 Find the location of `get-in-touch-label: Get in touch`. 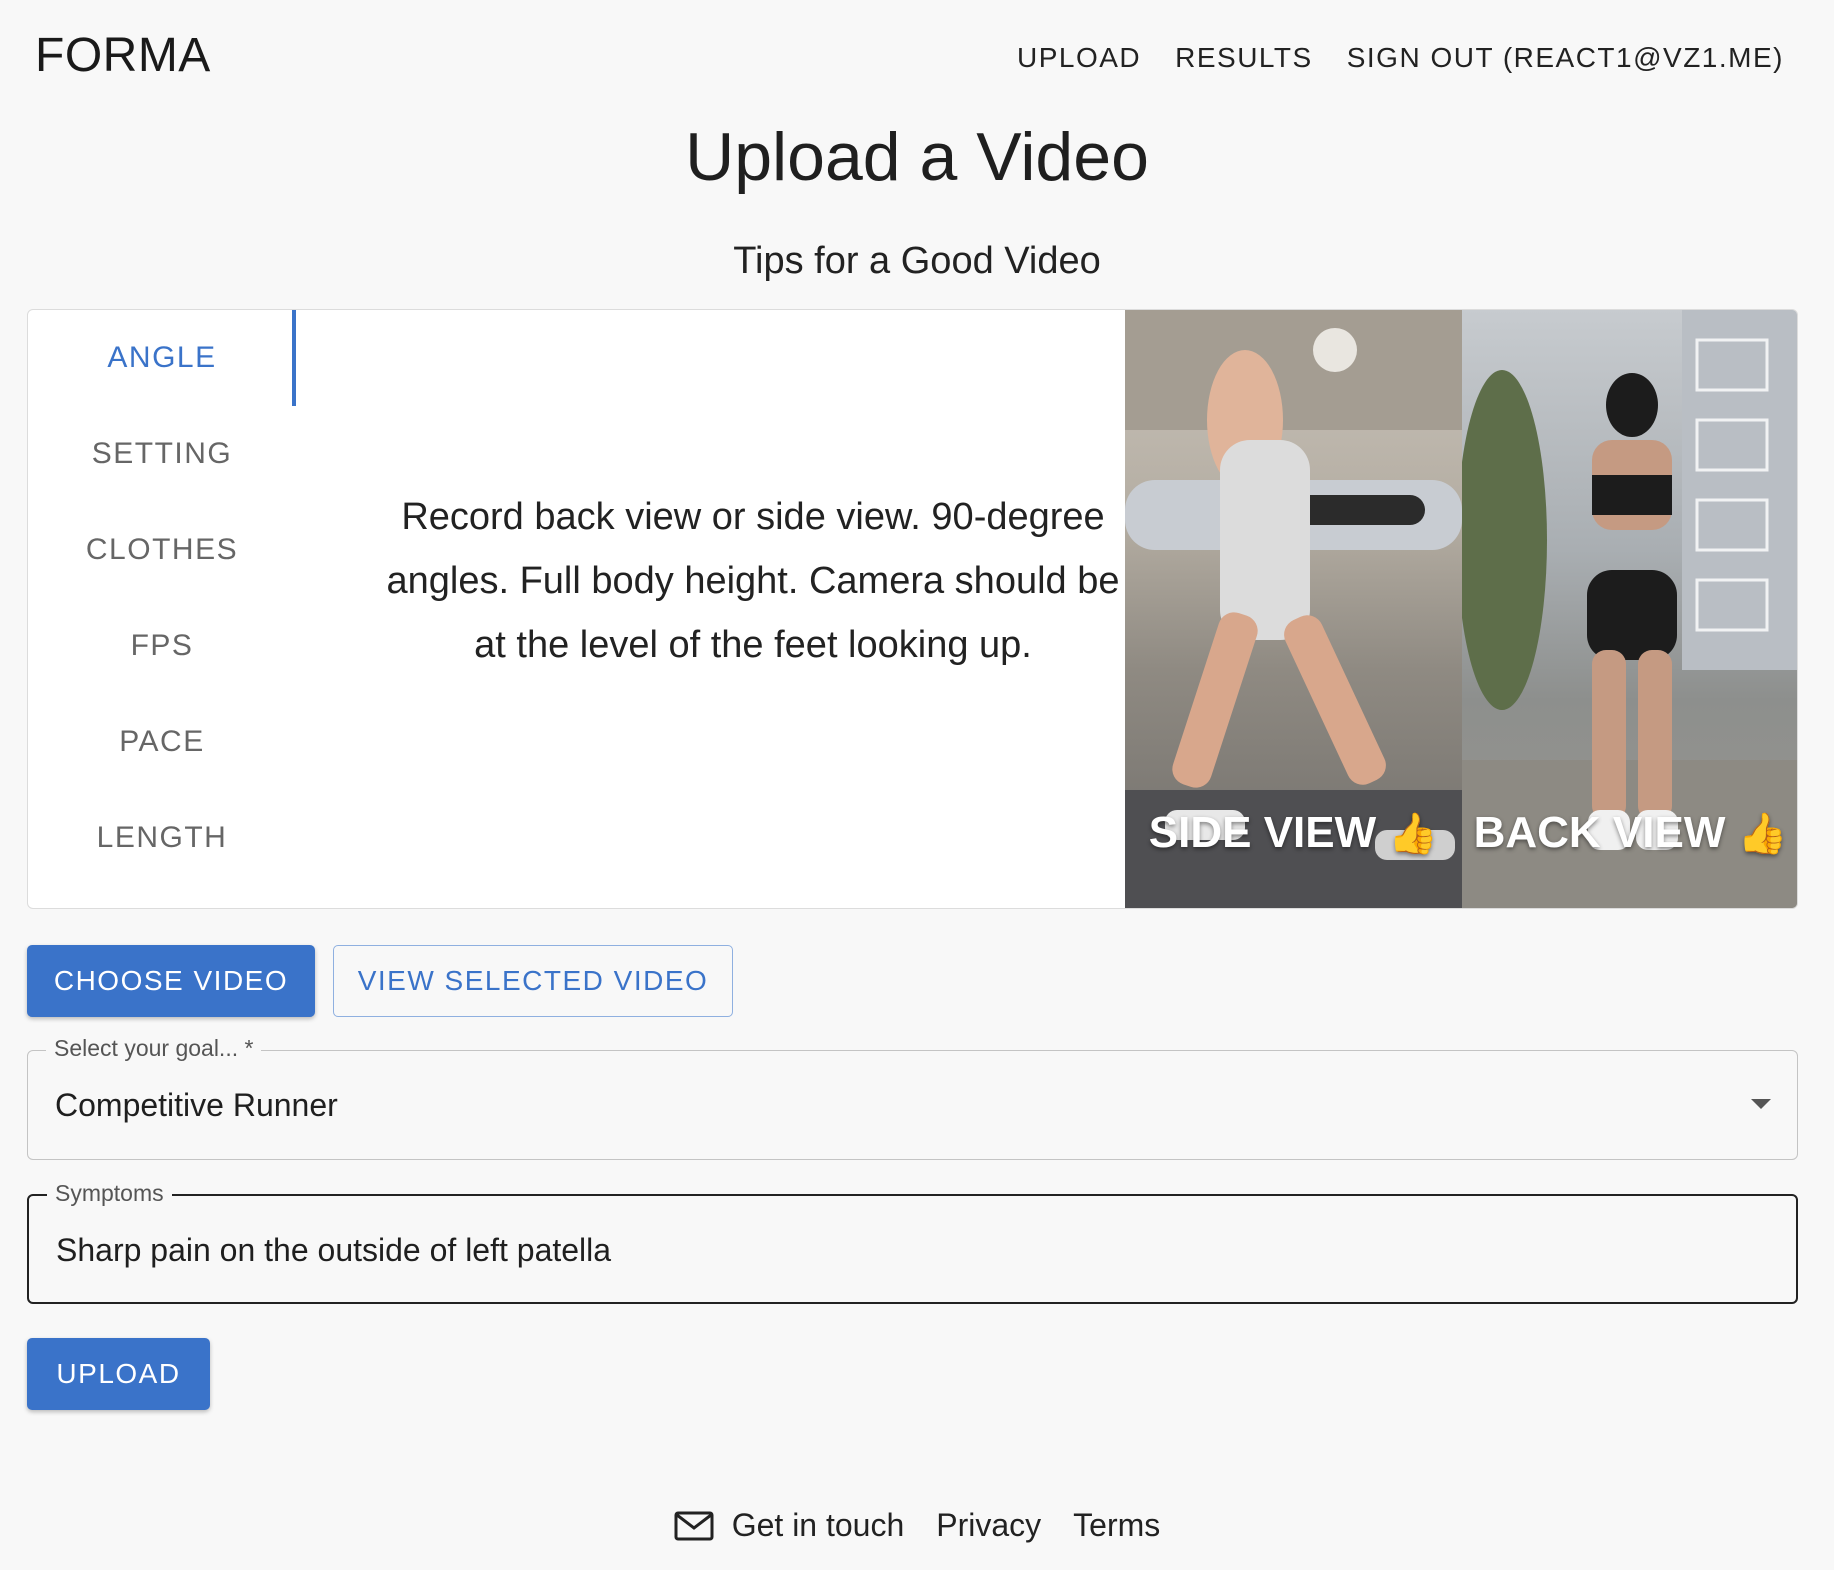

get-in-touch-label: Get in touch is located at coordinates (818, 1525).